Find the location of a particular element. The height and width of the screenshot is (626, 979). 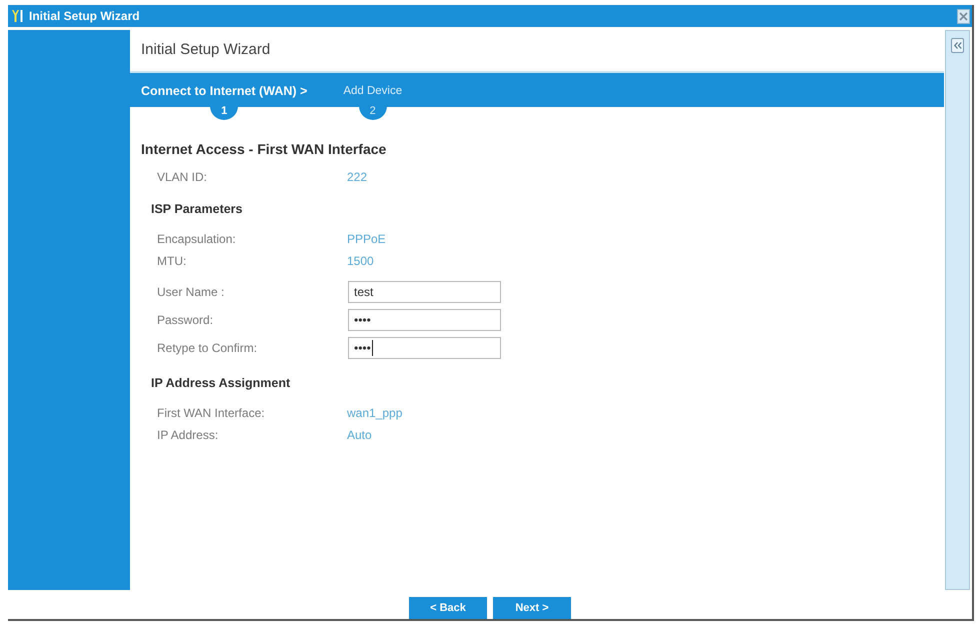

section-heading: IP Address Assignment is located at coordinates (220, 383).